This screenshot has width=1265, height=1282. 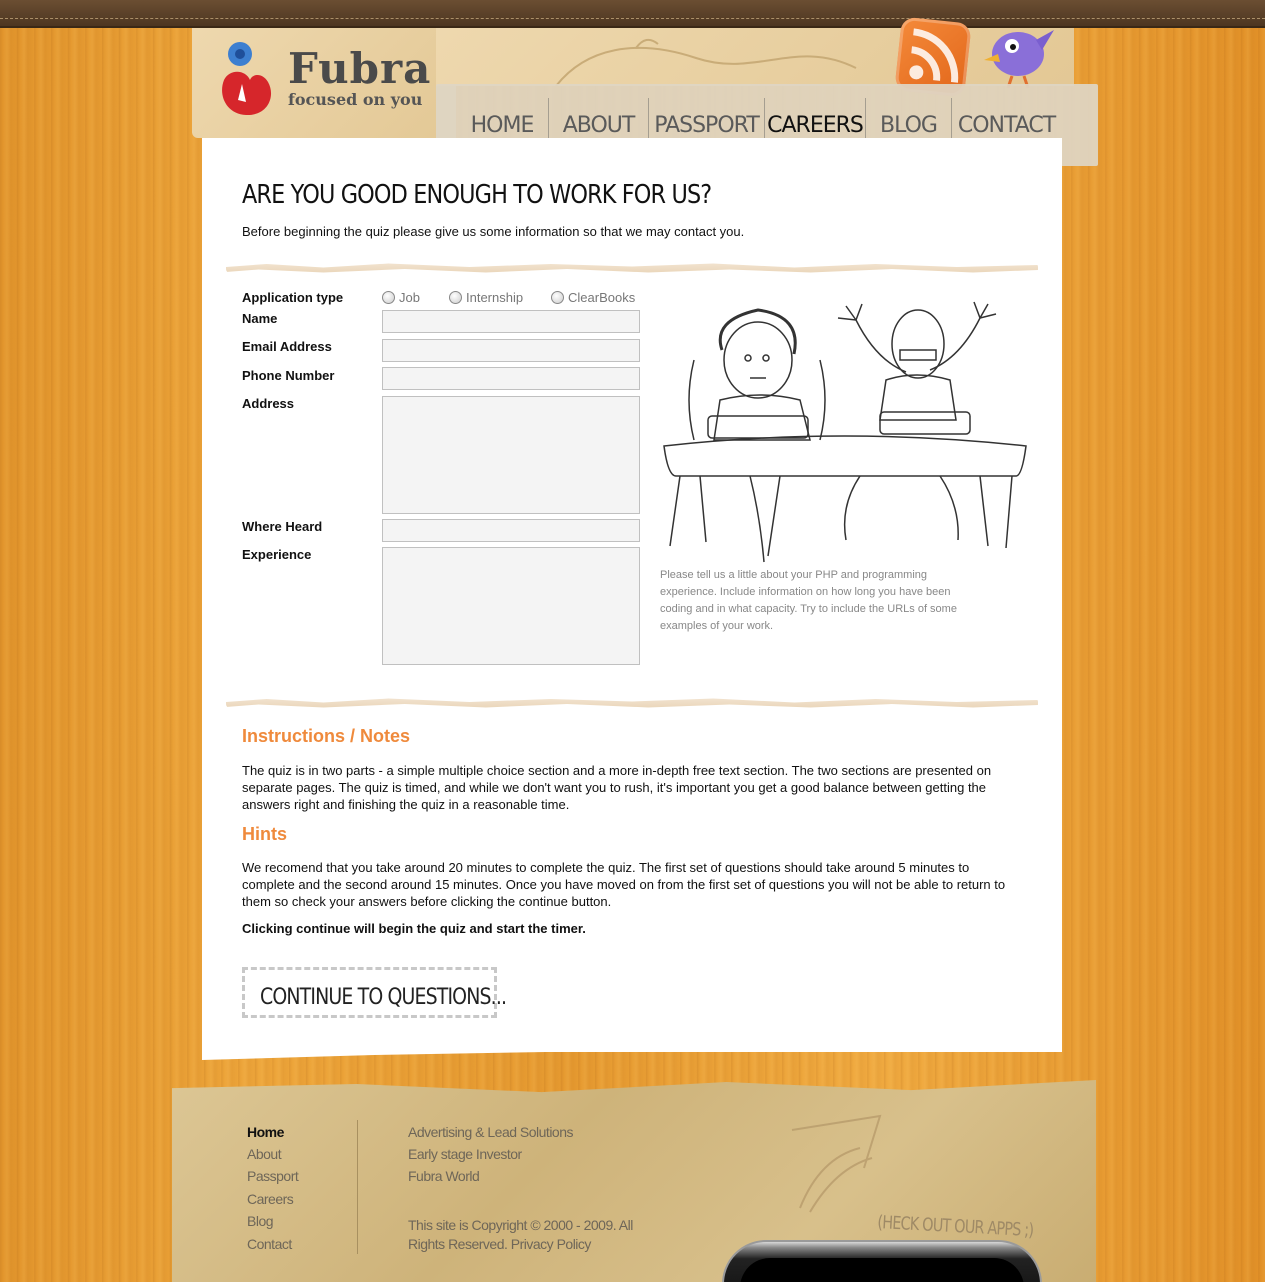 I want to click on radio-internship-control, so click(x=455, y=297).